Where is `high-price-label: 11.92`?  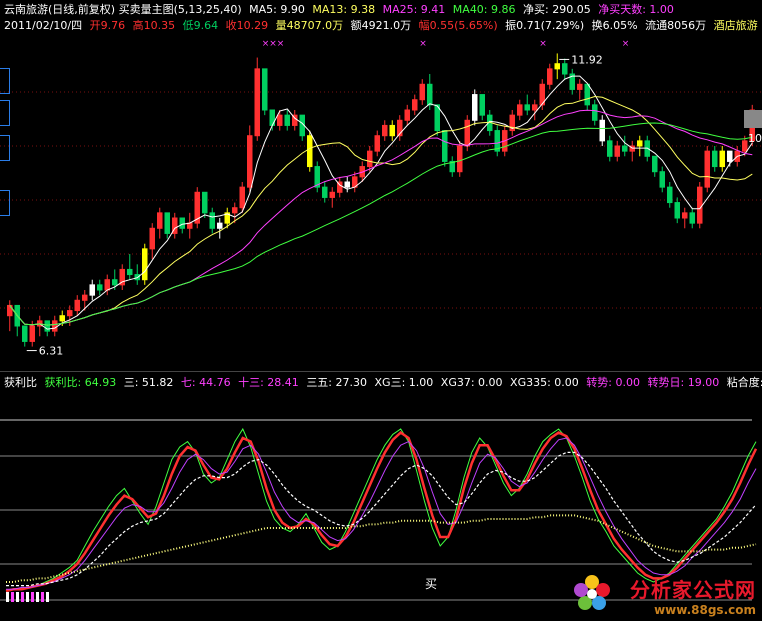 high-price-label: 11.92 is located at coordinates (587, 59).